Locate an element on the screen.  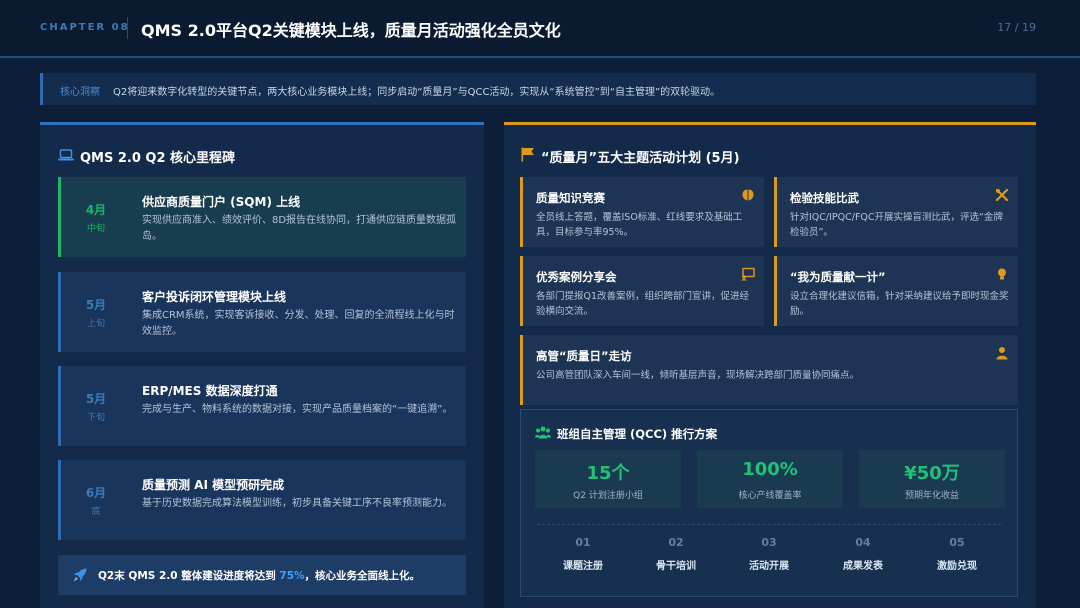
qcc-divider is located at coordinates (769, 524).